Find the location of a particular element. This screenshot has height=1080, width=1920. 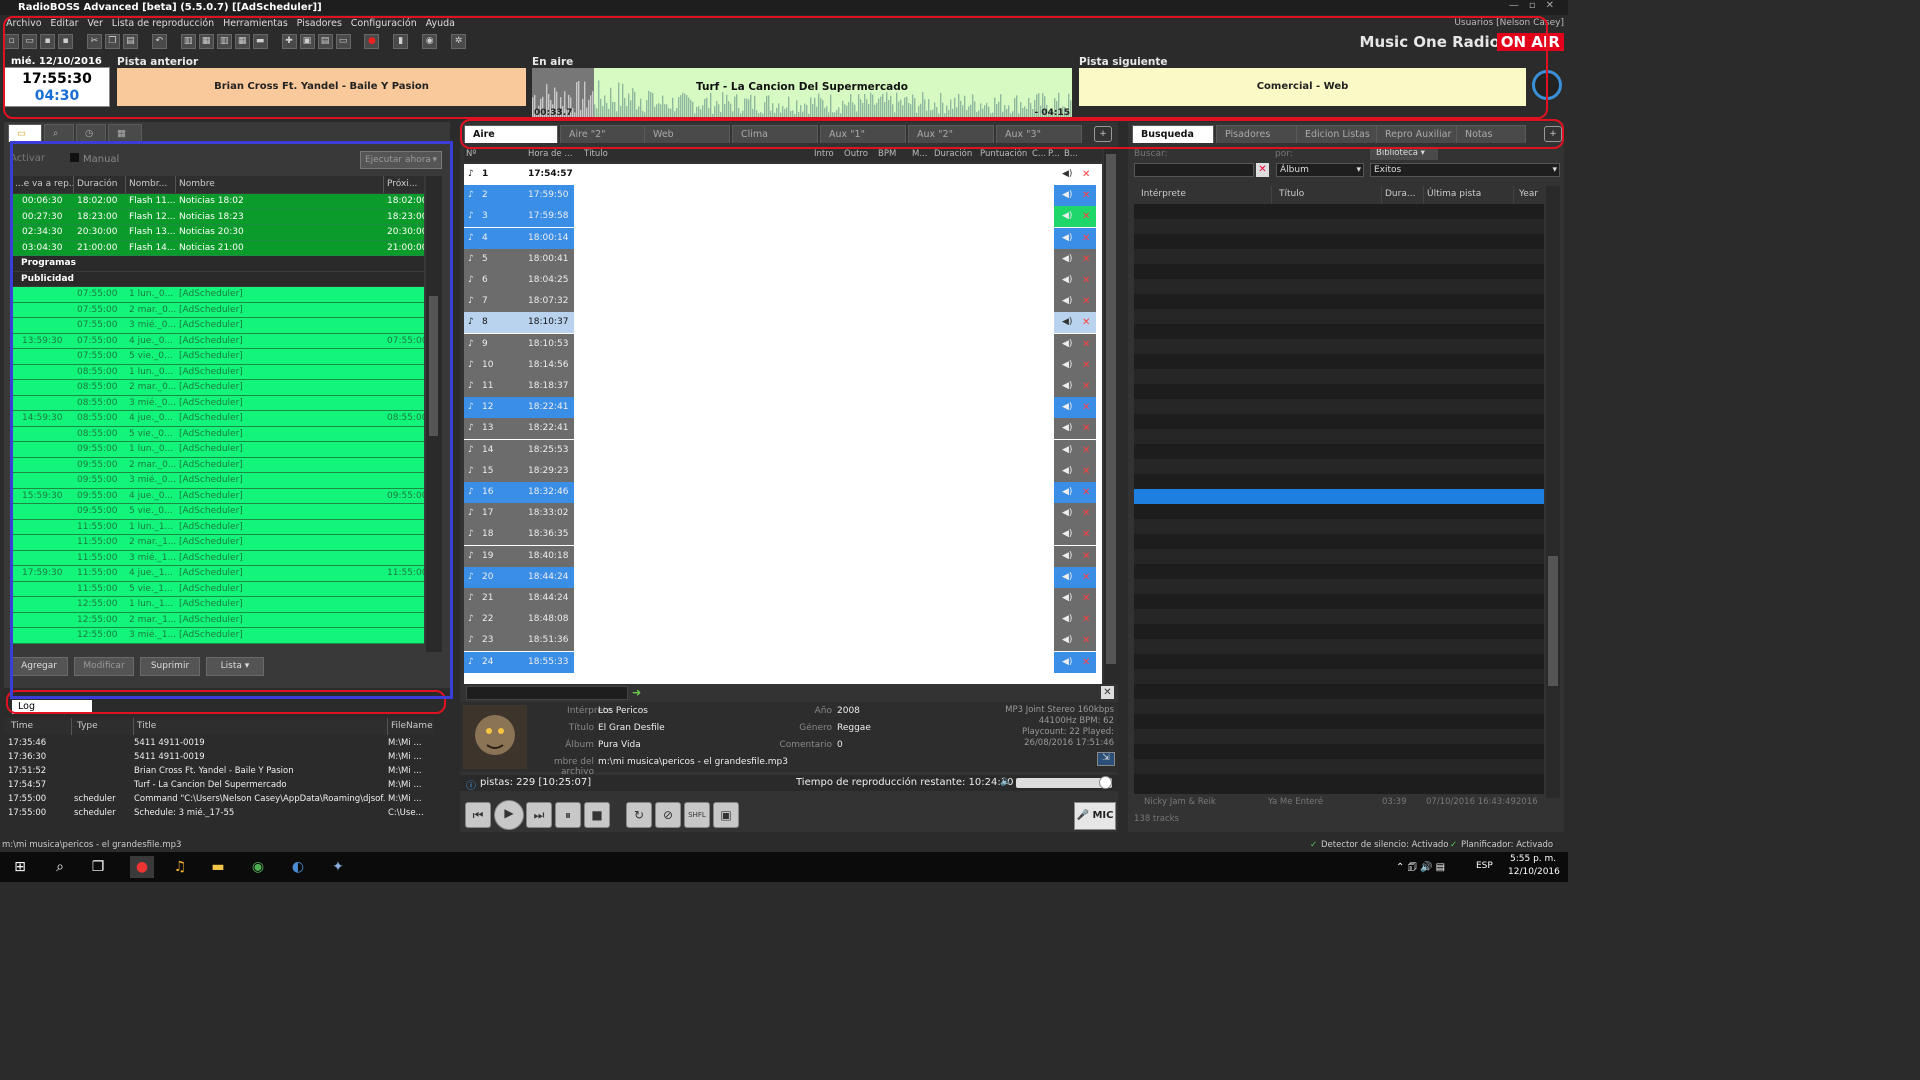

settings-icon: ✲ is located at coordinates (458, 41).